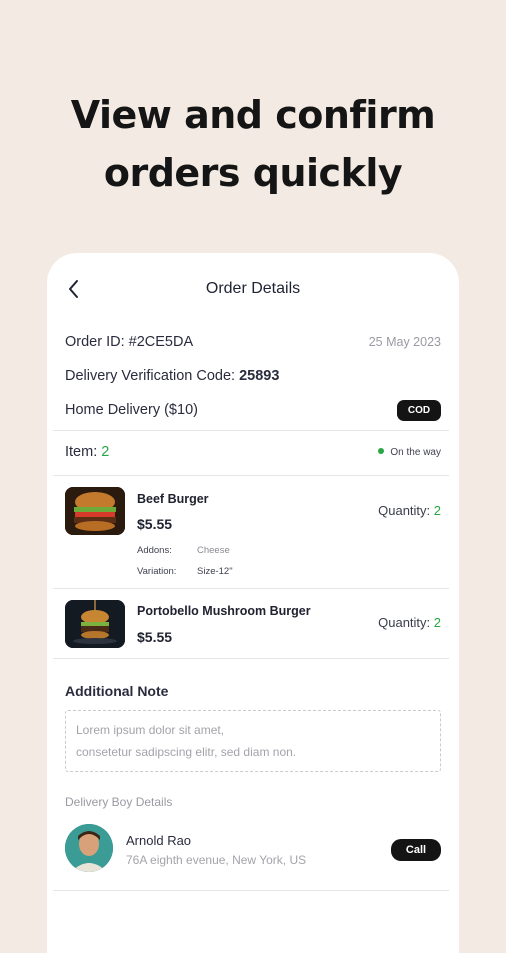 The width and height of the screenshot is (506, 953). Describe the element at coordinates (95, 624) in the screenshot. I see `mushroom-burger-image` at that location.